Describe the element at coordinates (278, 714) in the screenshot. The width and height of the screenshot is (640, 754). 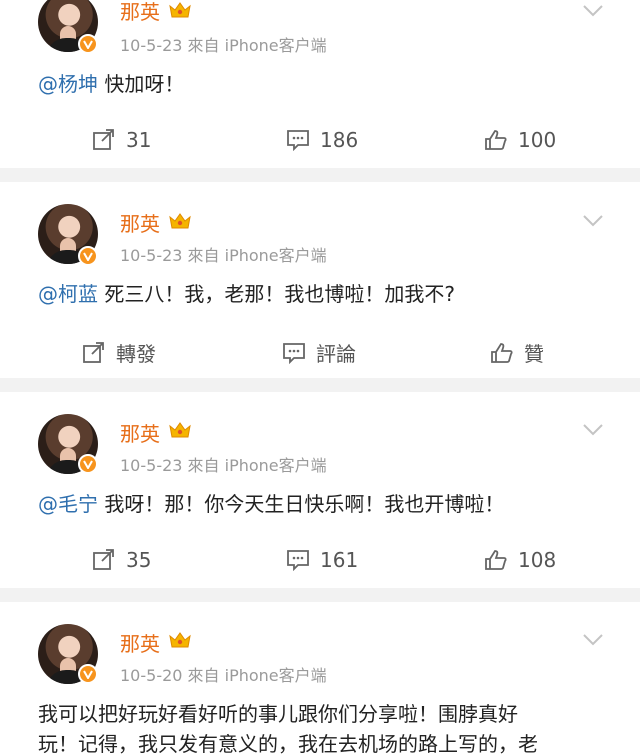
I see `post-text-line-1: 我可以把好玩好看好听的事儿跟你们分享啦！围脖真好` at that location.